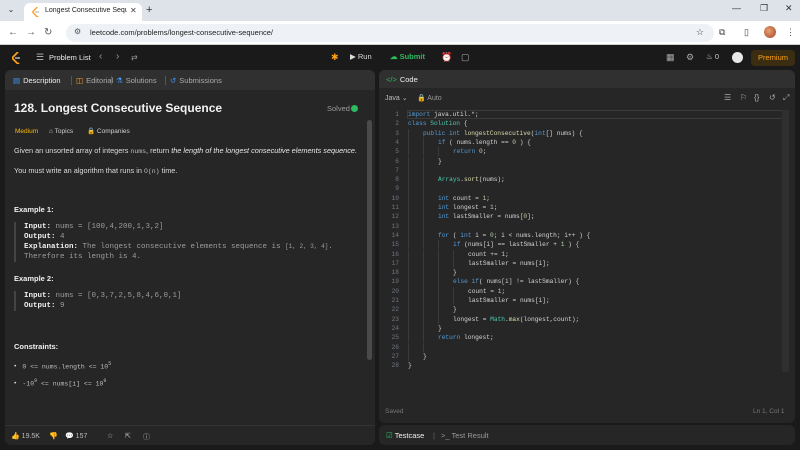 Image resolution: width=800 pixels, height=450 pixels. What do you see at coordinates (465, 57) in the screenshot?
I see `notes-icon: ▢` at bounding box center [465, 57].